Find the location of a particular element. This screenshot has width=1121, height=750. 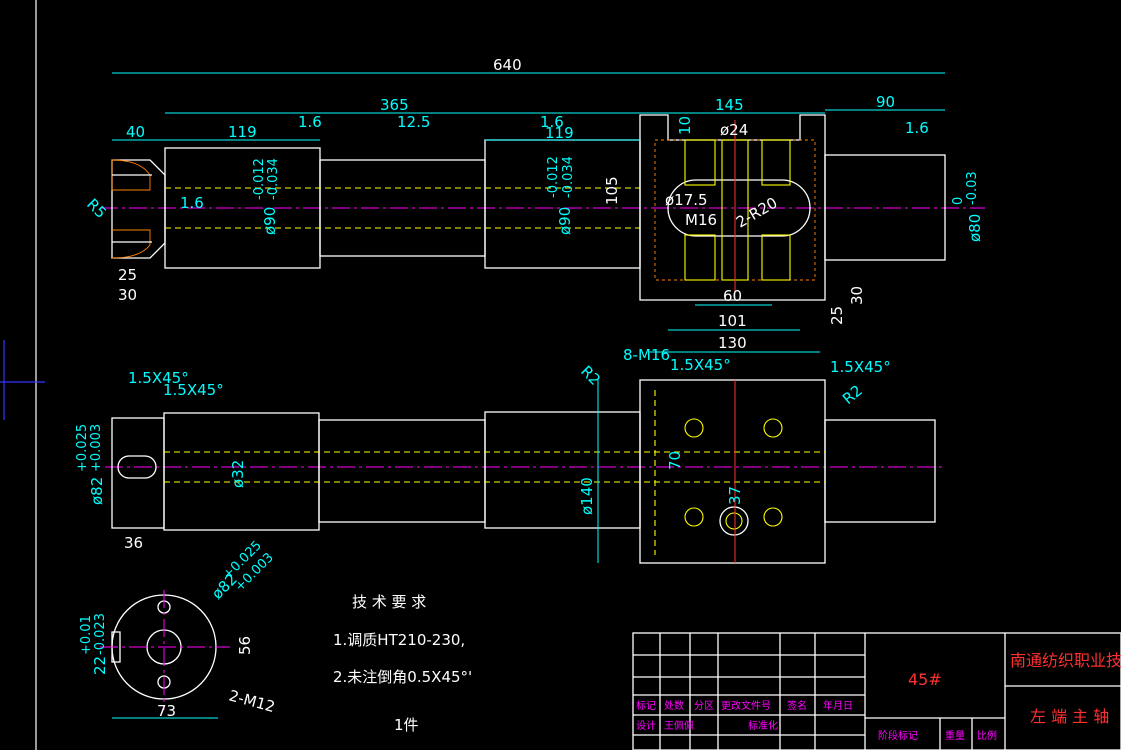

dim-56: 56 is located at coordinates (245, 645).